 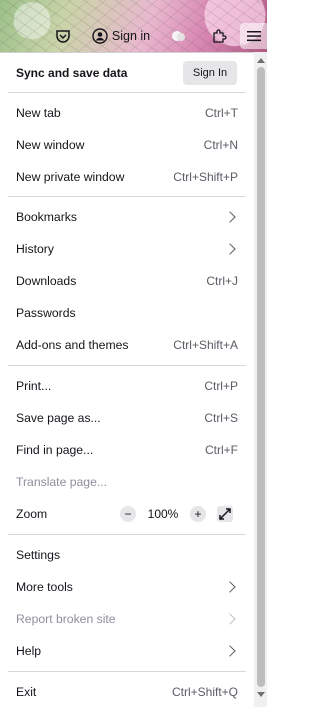 What do you see at coordinates (128, 514) in the screenshot?
I see `zoom-out-button: −` at bounding box center [128, 514].